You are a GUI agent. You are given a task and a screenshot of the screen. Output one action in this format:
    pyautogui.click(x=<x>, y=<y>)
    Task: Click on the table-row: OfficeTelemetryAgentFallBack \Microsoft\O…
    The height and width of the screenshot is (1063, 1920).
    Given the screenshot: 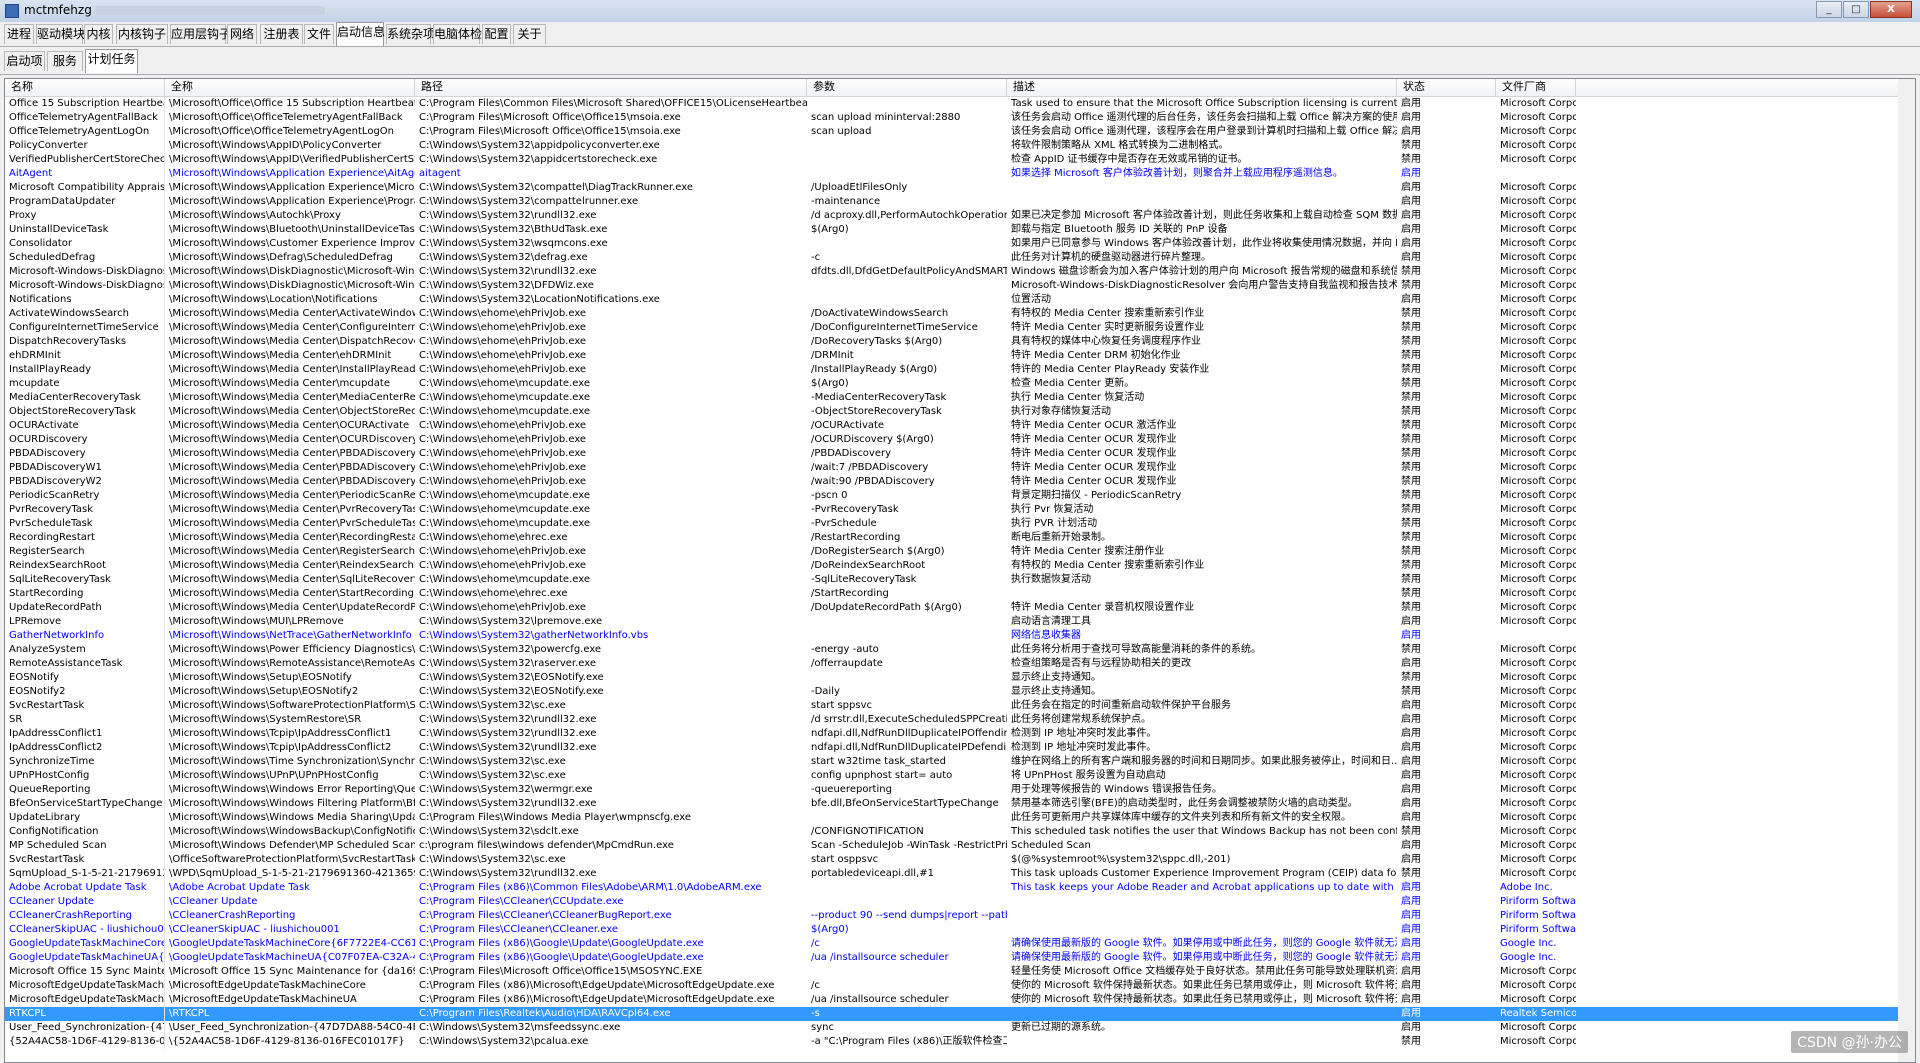 What is the action you would take?
    pyautogui.click(x=960, y=118)
    